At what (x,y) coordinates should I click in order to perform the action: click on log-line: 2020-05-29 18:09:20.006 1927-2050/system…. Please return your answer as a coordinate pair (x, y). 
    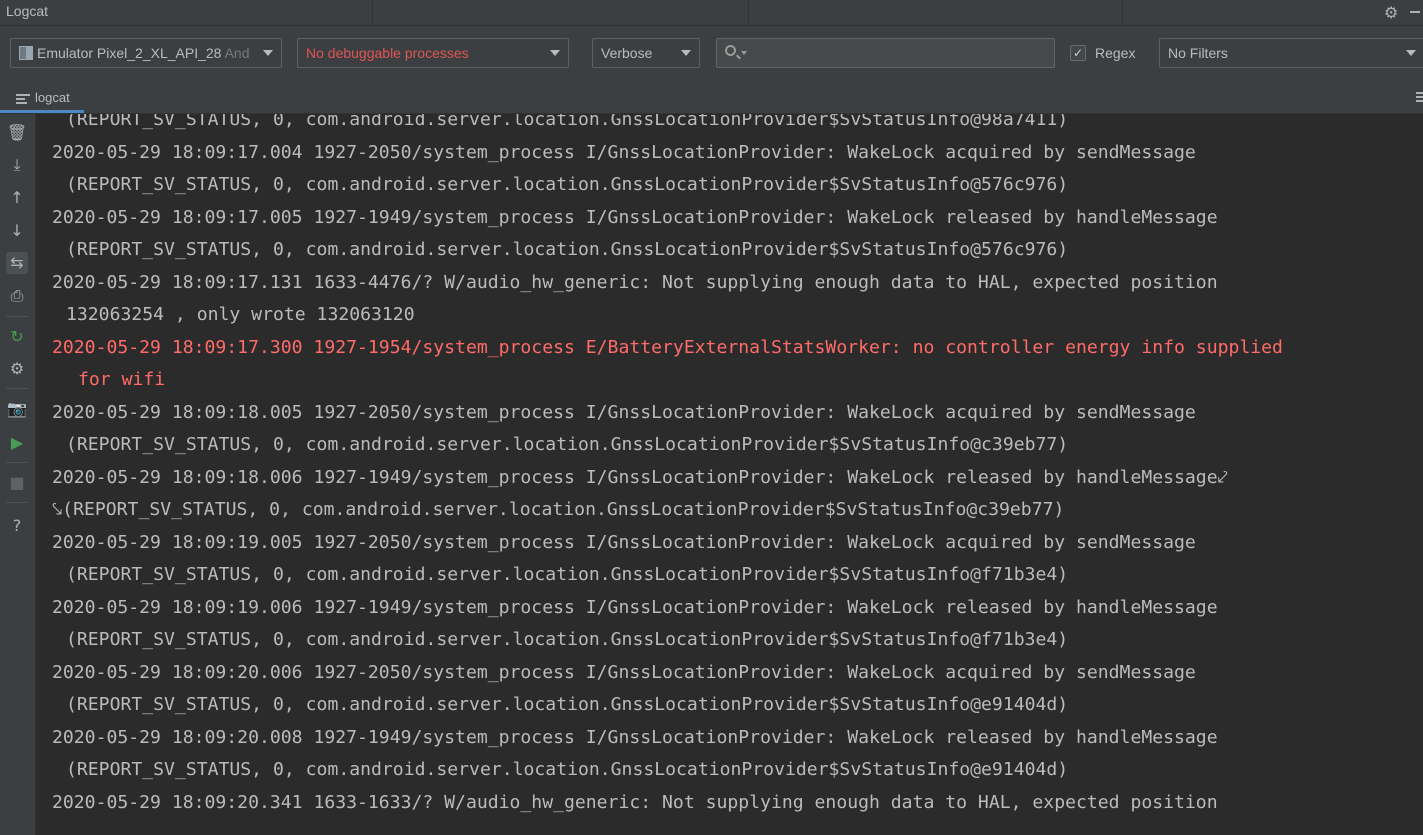
    Looking at the image, I should click on (624, 672).